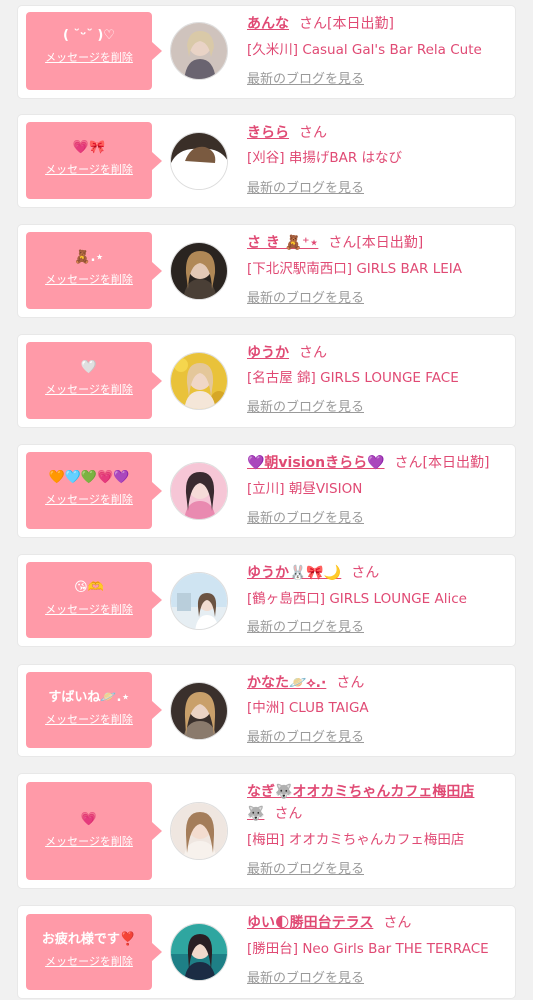 Image resolution: width=533 pixels, height=1000 pixels. What do you see at coordinates (89, 477) in the screenshot?
I see `message-text: 🧡🩵💚💗💜` at bounding box center [89, 477].